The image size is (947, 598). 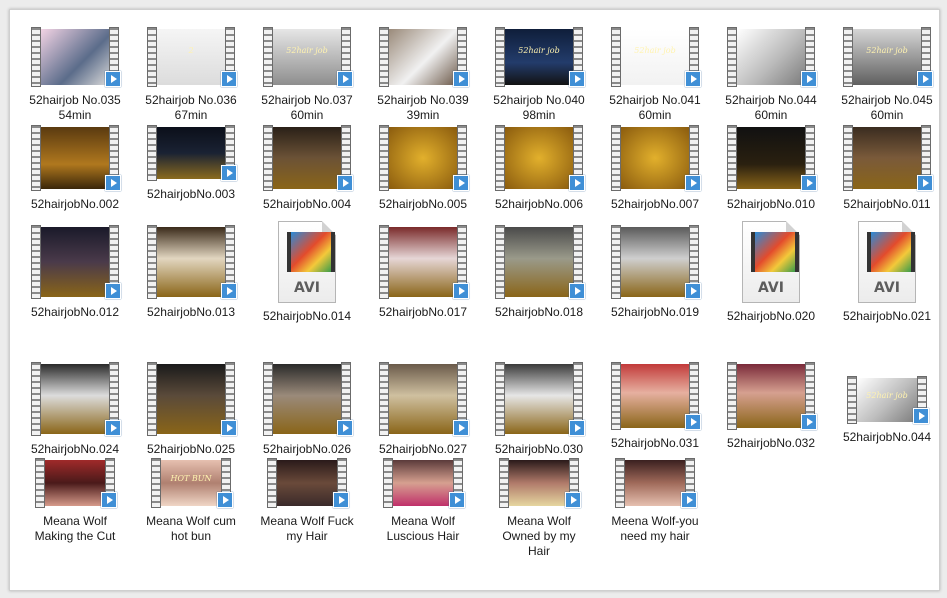 What do you see at coordinates (307, 75) in the screenshot?
I see `file-item: 52hair job 52hairjob No.037 60min` at bounding box center [307, 75].